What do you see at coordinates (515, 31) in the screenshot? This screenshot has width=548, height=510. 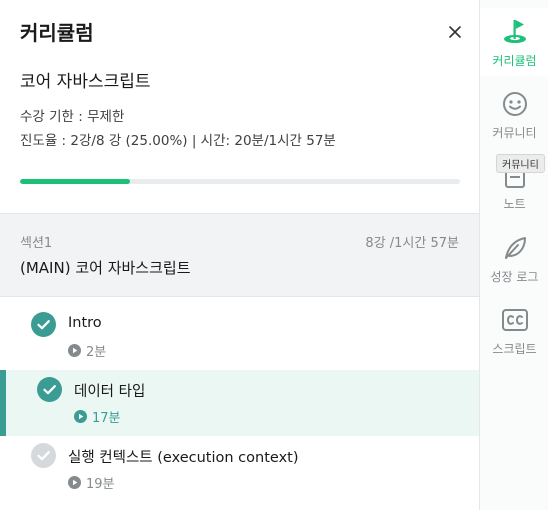 I see `flag-icon` at bounding box center [515, 31].